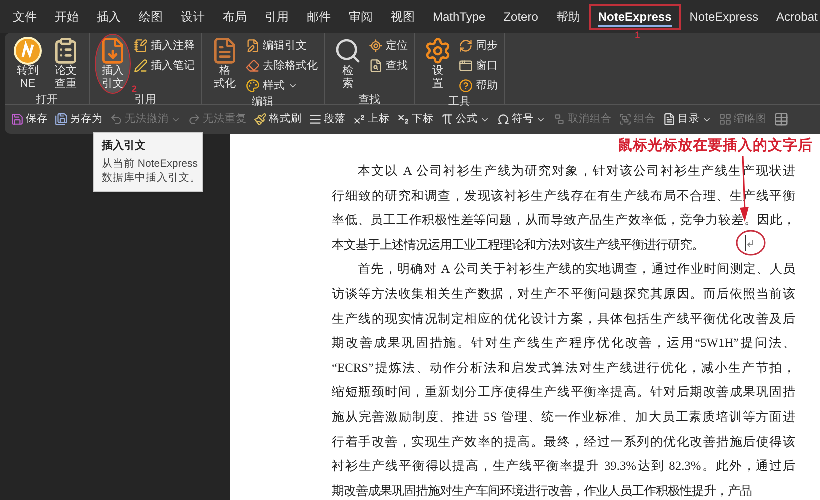 Image resolution: width=820 pixels, height=500 pixels. I want to click on menu-tab: 插入, so click(109, 17).